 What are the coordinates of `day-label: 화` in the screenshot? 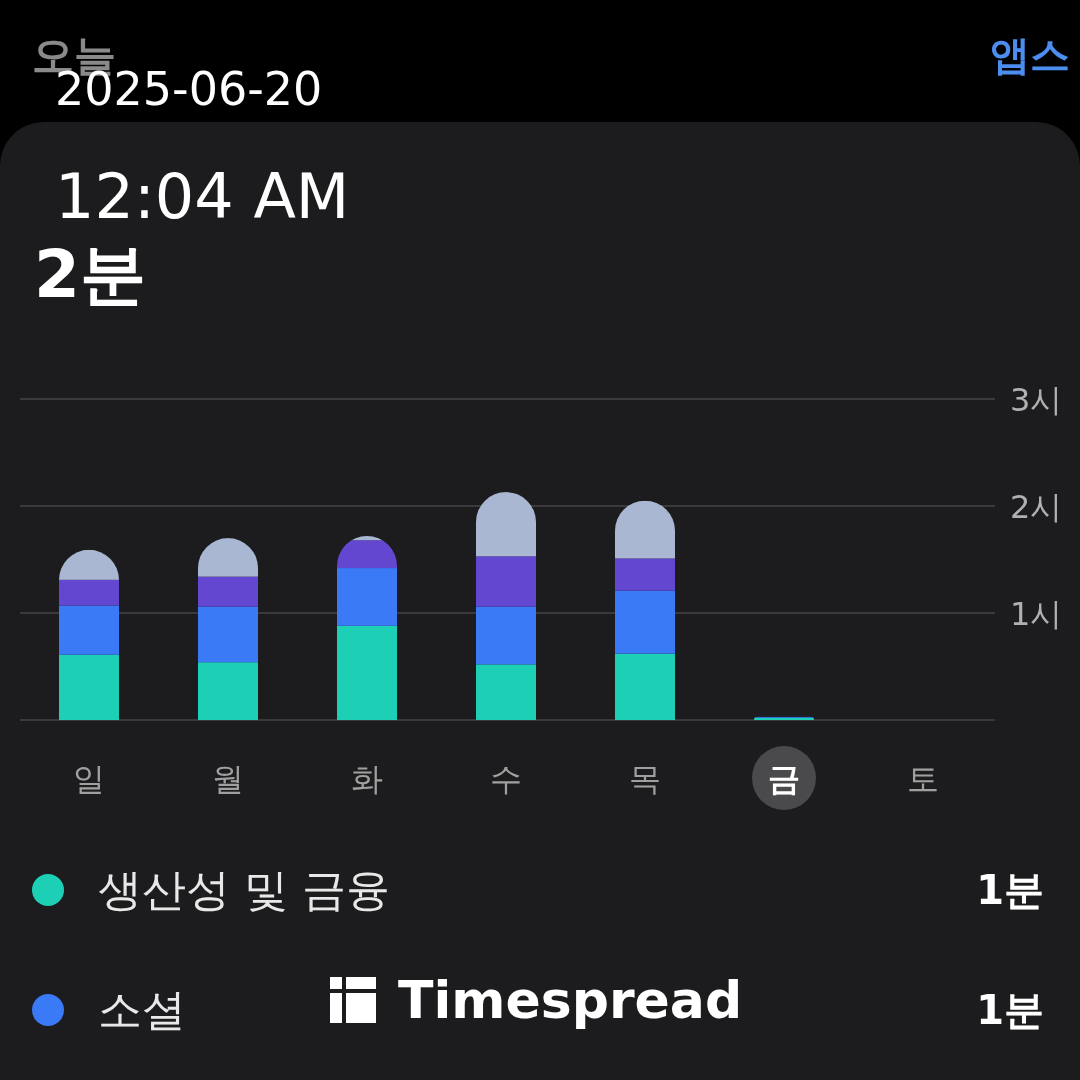 It's located at (367, 779).